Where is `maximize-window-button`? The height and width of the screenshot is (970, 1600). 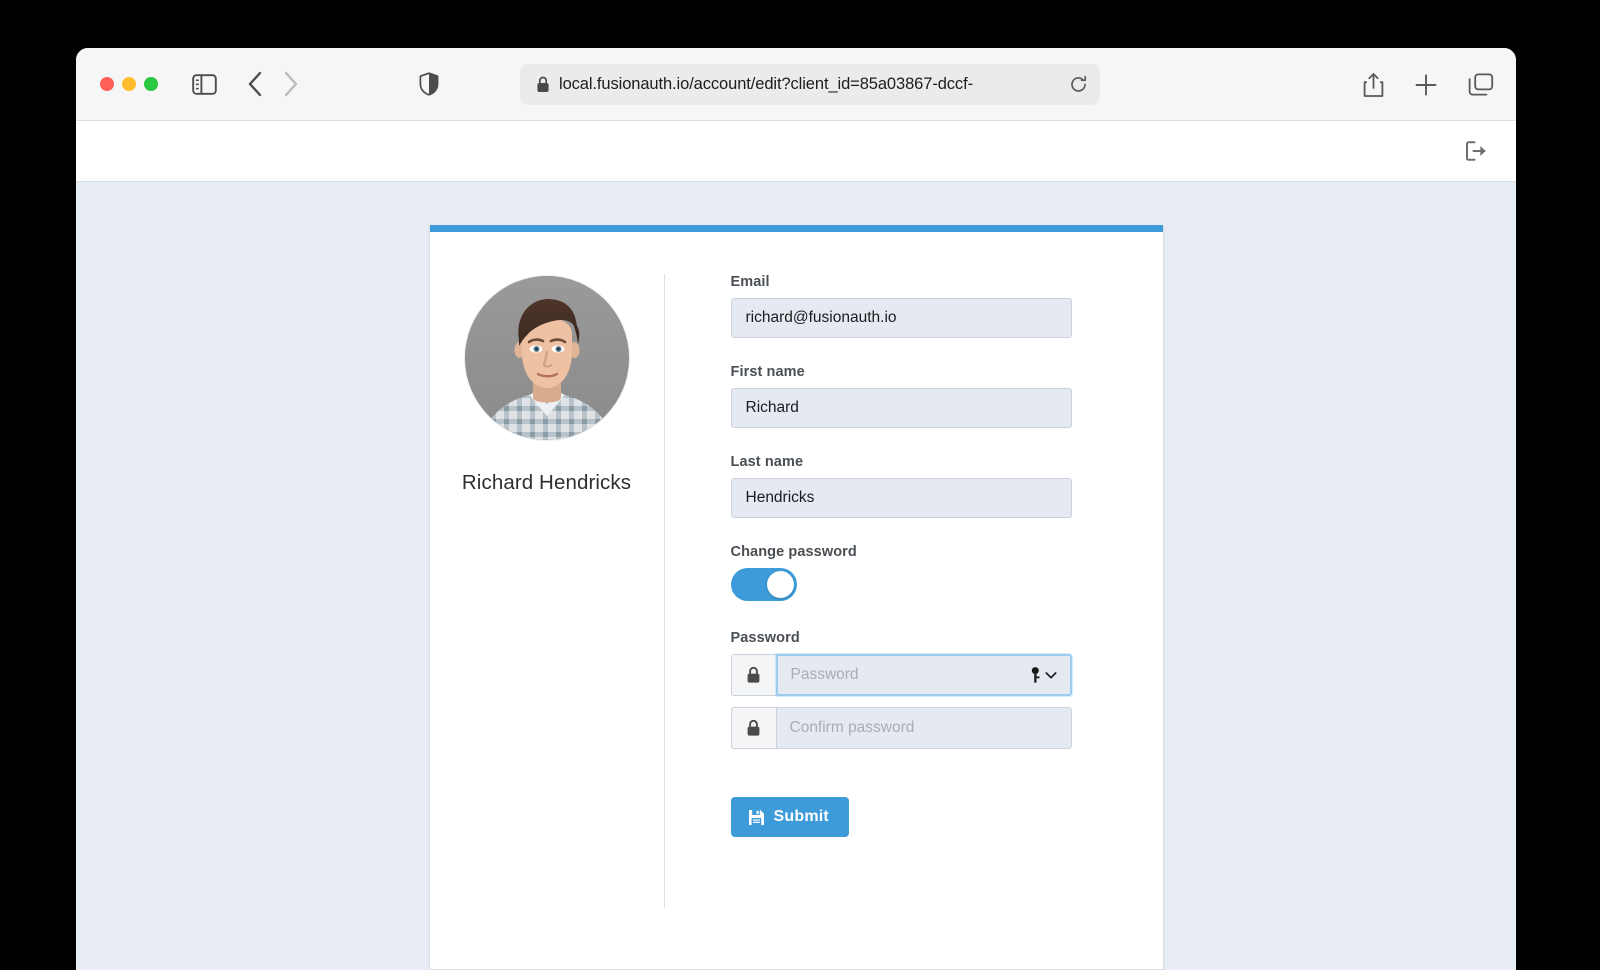
maximize-window-button is located at coordinates (151, 84).